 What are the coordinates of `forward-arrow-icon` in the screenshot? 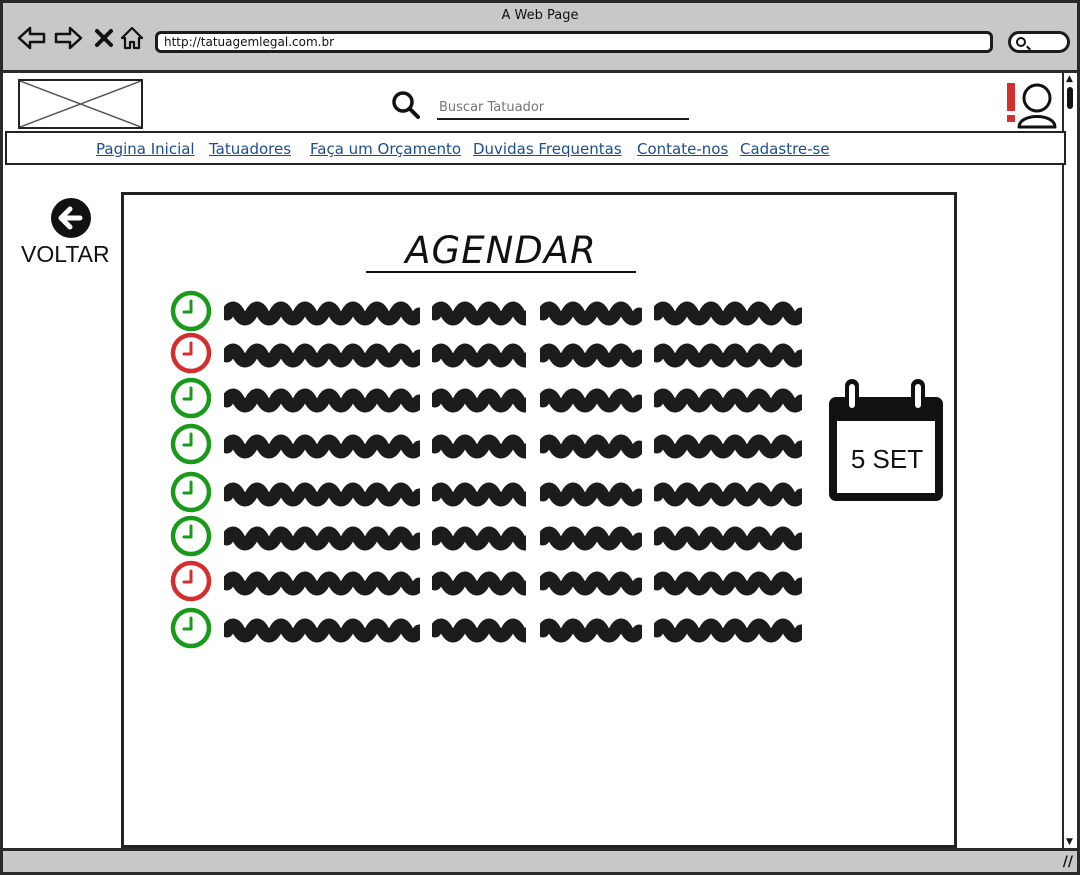 It's located at (68, 38).